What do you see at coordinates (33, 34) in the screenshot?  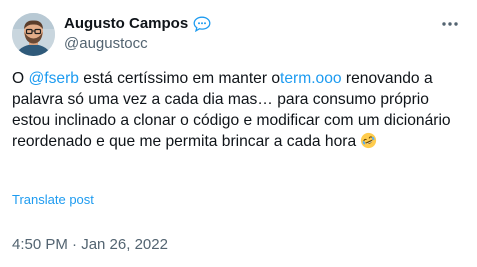 I see `avatar` at bounding box center [33, 34].